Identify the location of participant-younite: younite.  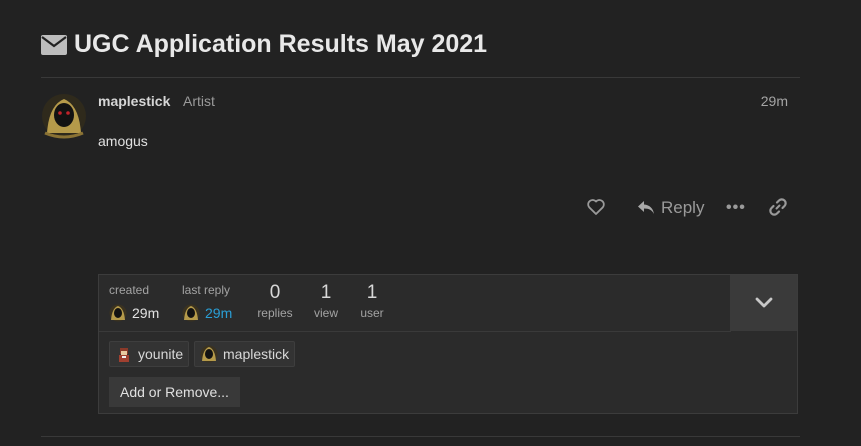
(149, 354).